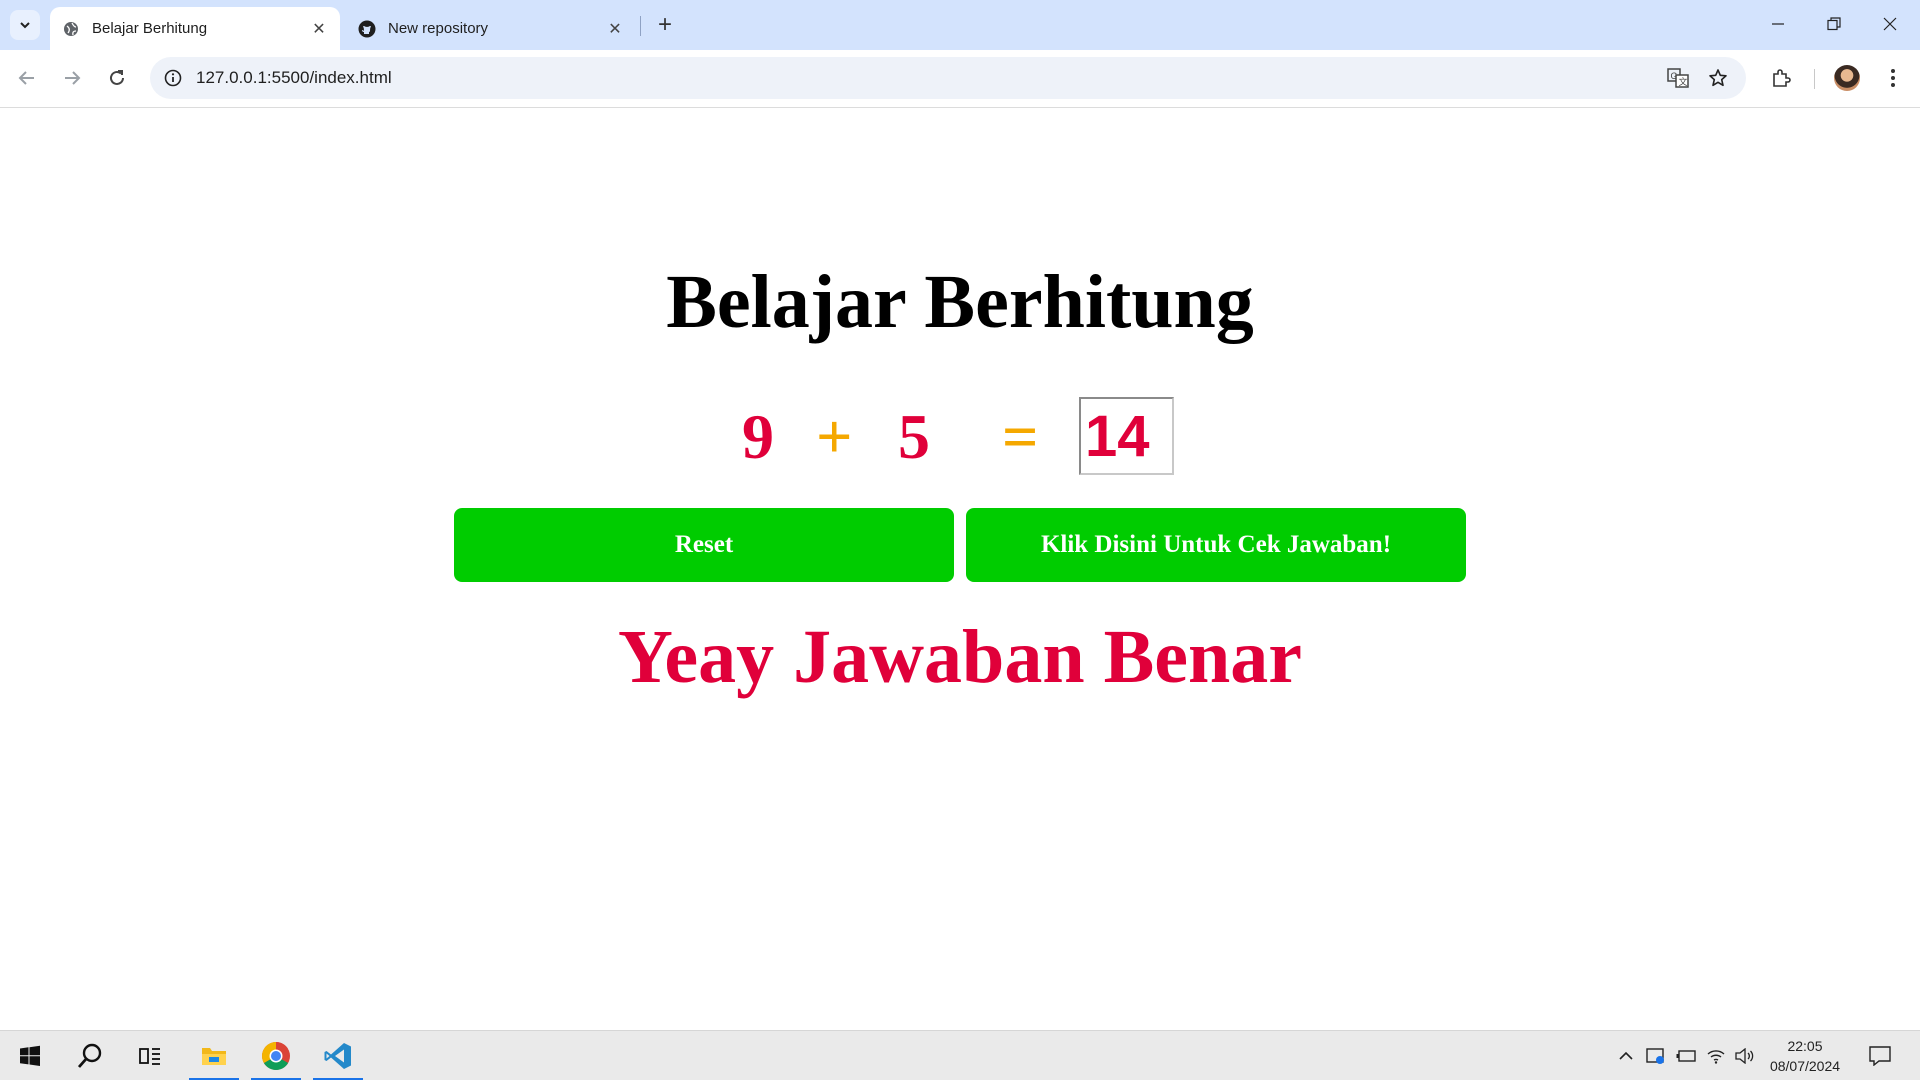 This screenshot has height=1080, width=1920. I want to click on vscode-button, so click(338, 1055).